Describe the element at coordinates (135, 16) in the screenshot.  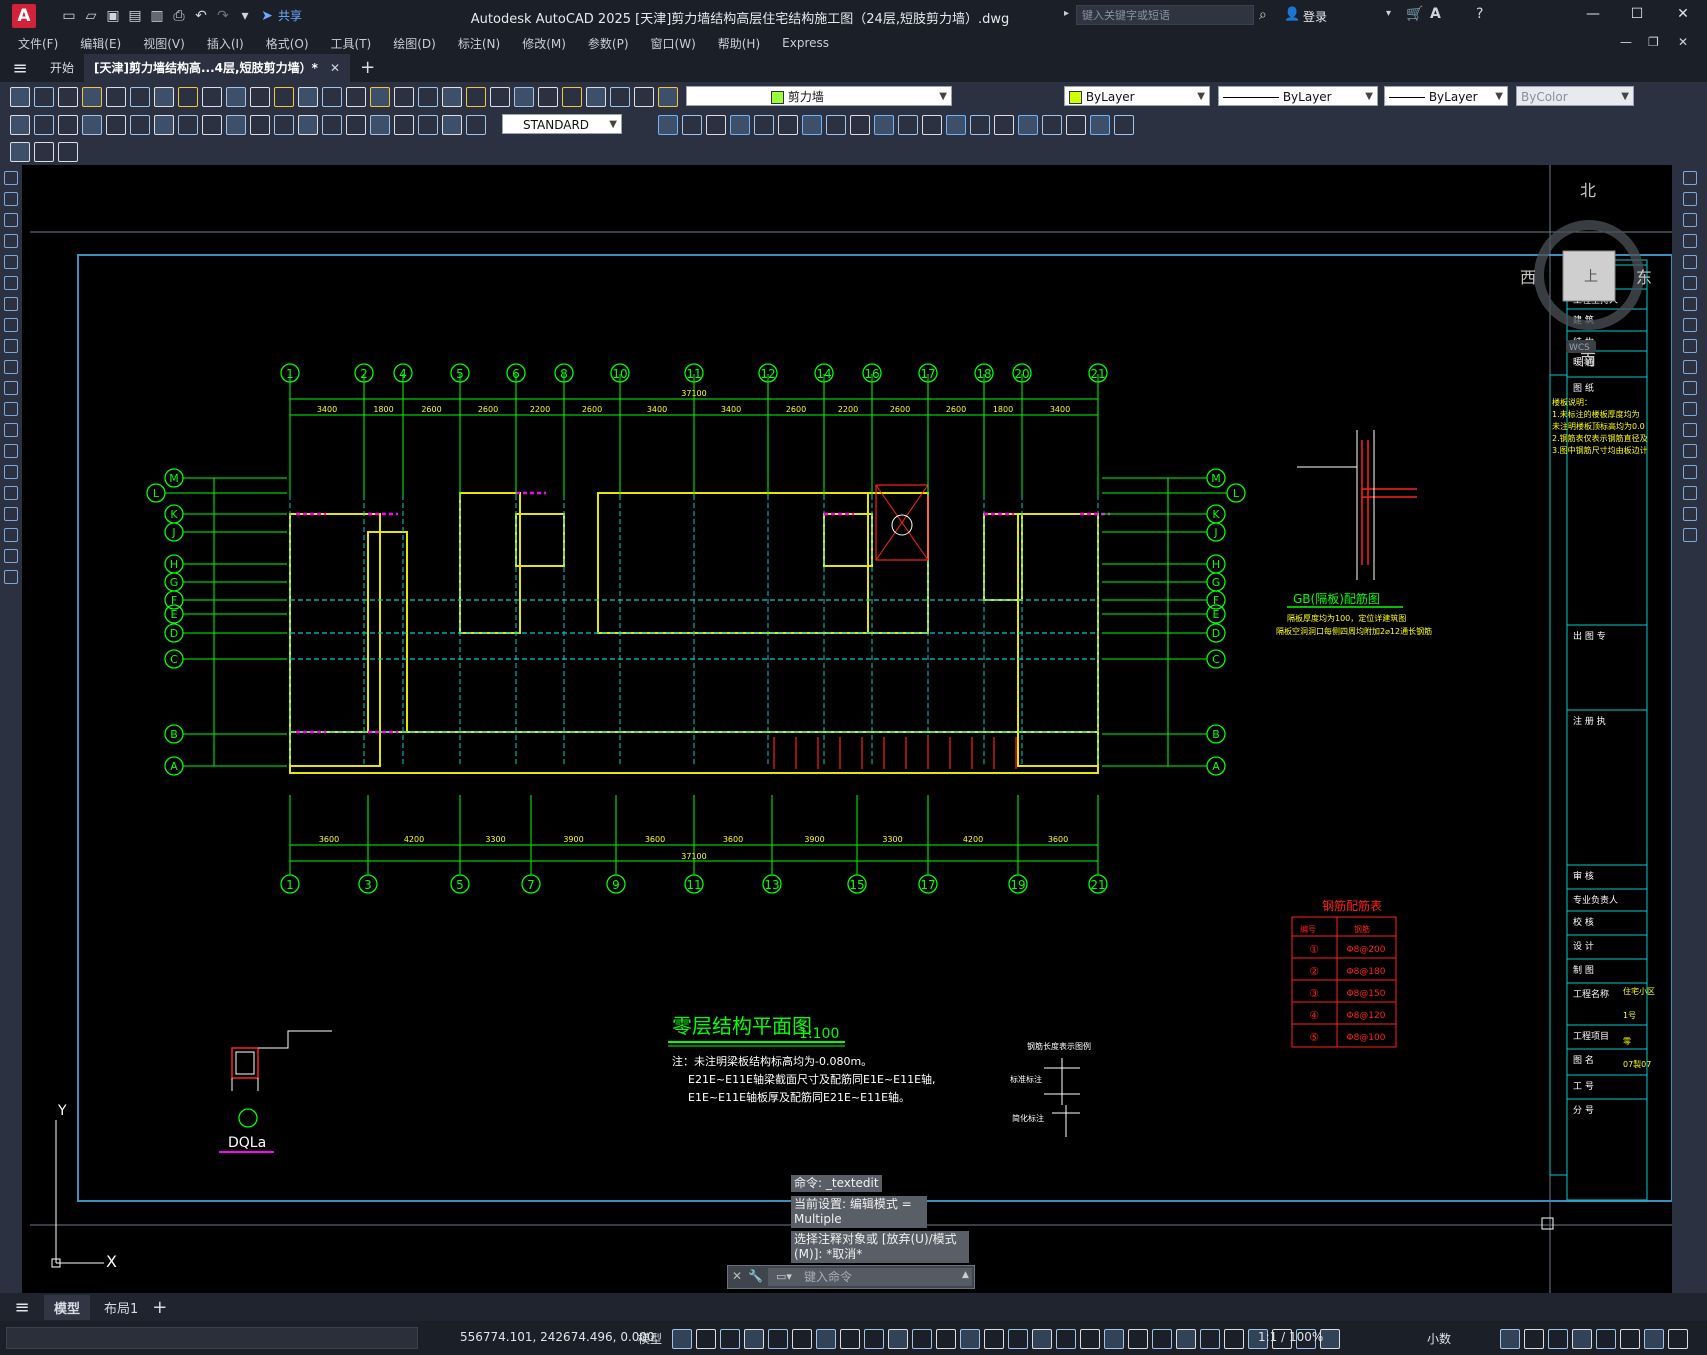
I see `save-as-icon: ▤` at that location.